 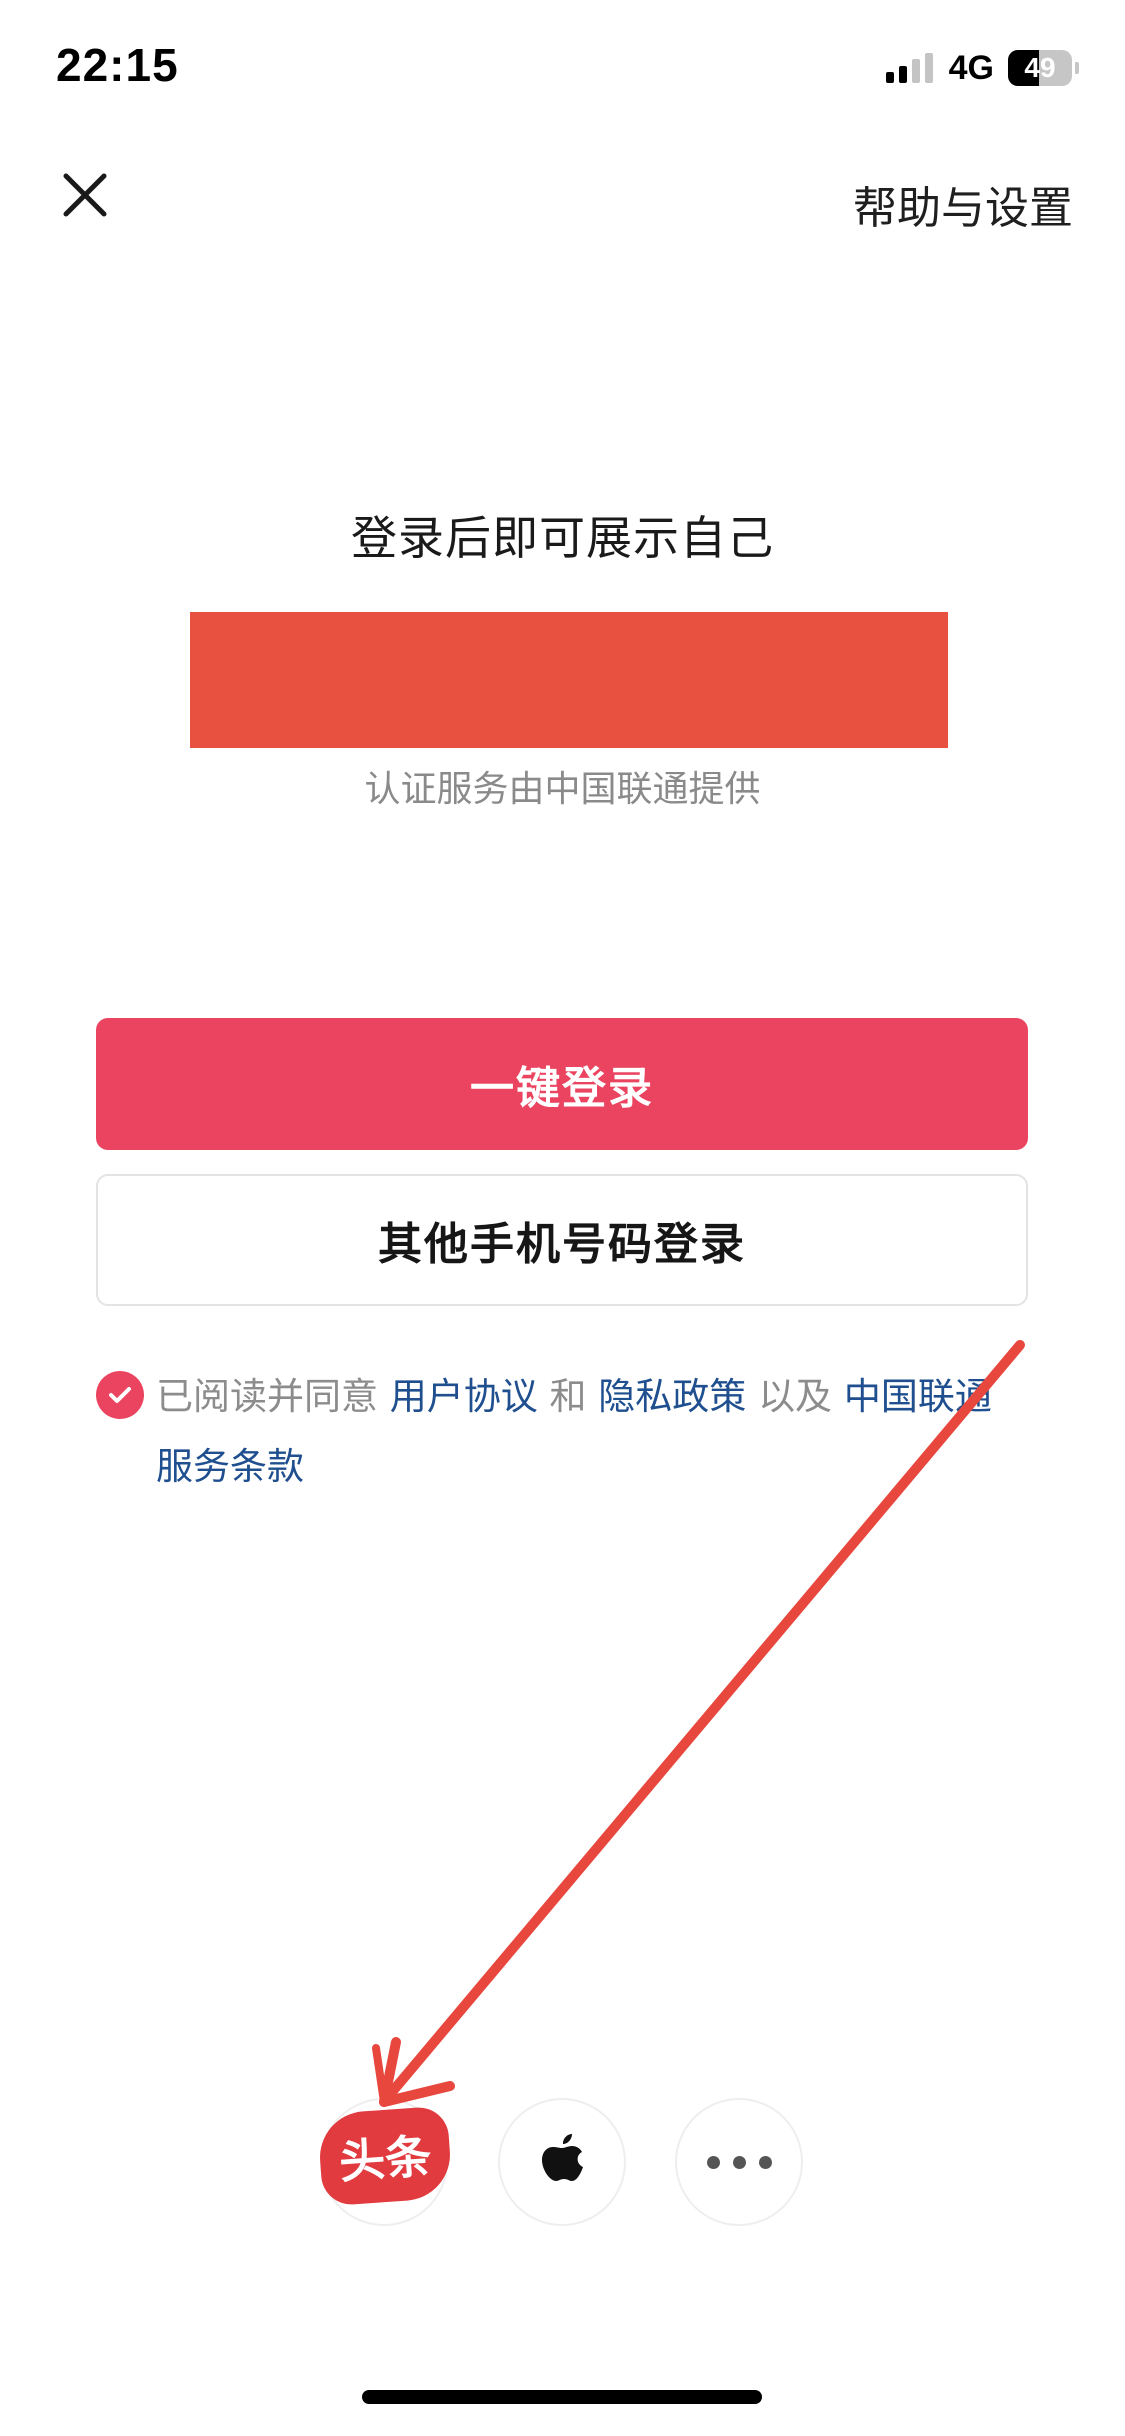 What do you see at coordinates (1077, 68) in the screenshot?
I see `battery-cap` at bounding box center [1077, 68].